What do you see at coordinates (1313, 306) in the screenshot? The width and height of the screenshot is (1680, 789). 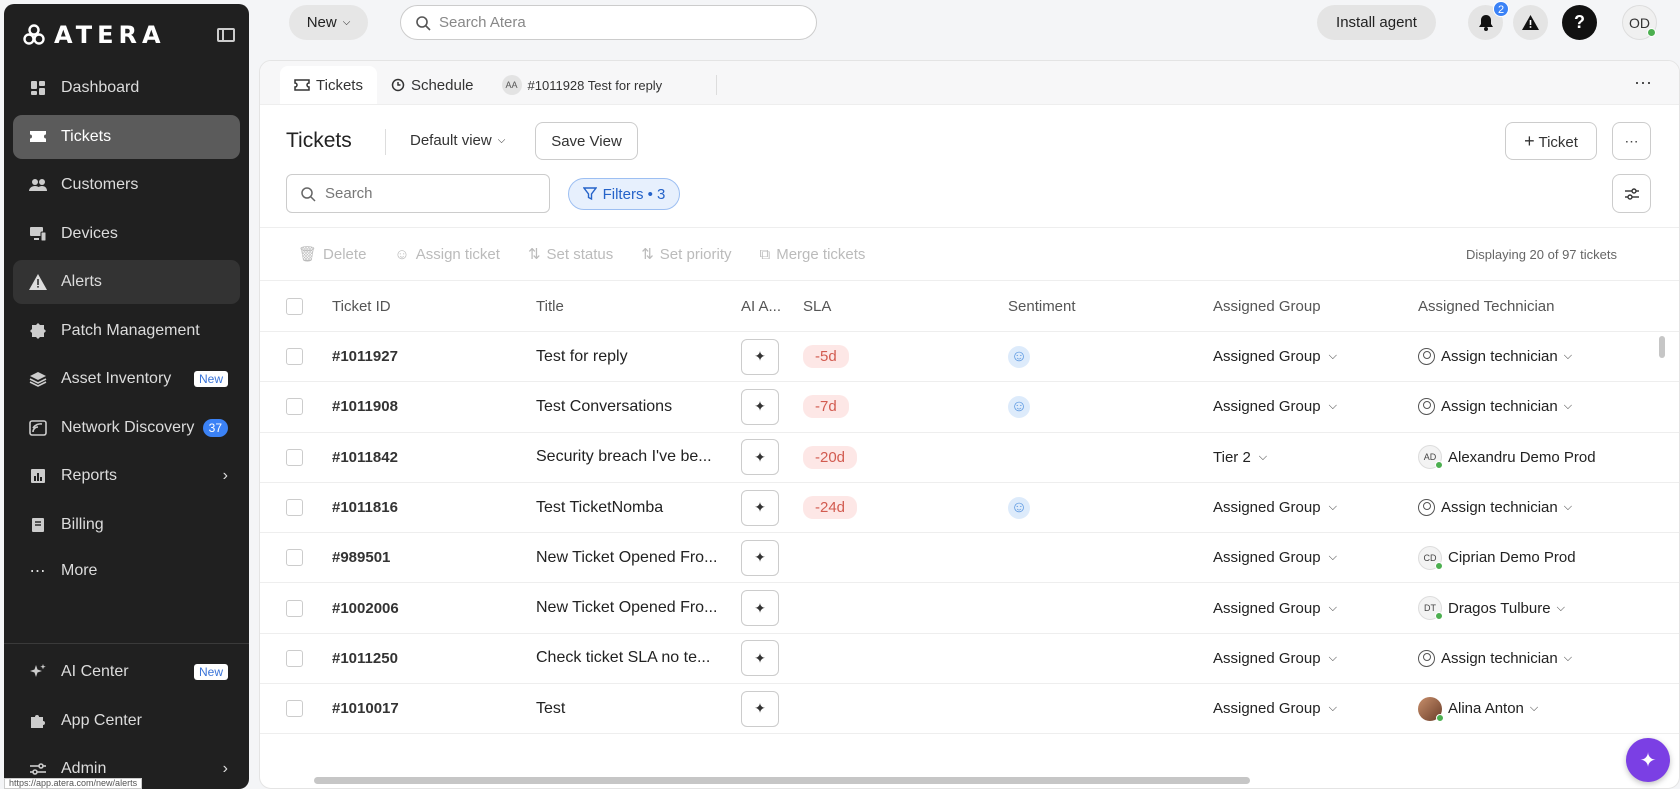 I see `column-header-assigned-group: Assigned Group` at bounding box center [1313, 306].